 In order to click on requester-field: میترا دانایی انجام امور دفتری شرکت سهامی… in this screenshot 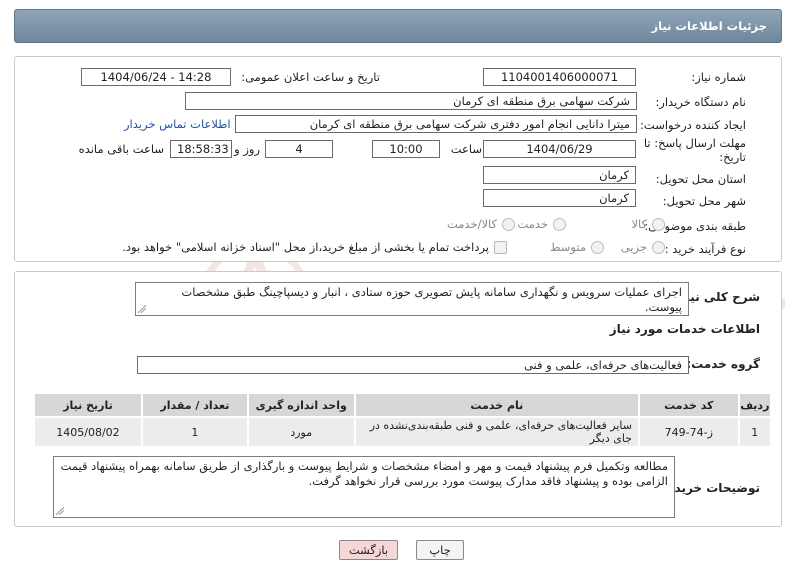, I will do `click(436, 124)`.